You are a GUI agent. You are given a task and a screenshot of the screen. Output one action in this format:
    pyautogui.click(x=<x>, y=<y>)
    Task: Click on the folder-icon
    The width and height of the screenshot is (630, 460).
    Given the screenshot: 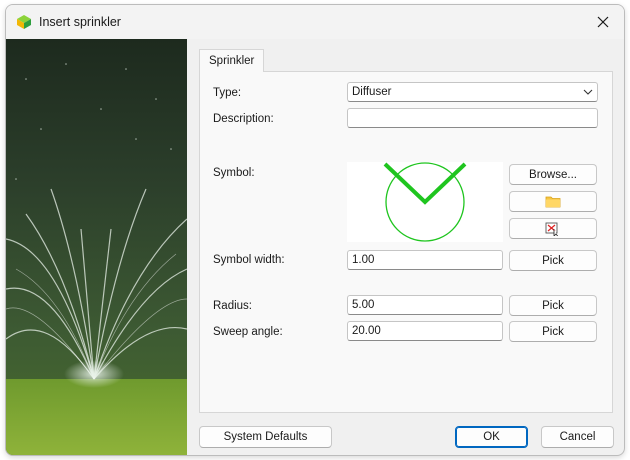 What is the action you would take?
    pyautogui.click(x=553, y=202)
    